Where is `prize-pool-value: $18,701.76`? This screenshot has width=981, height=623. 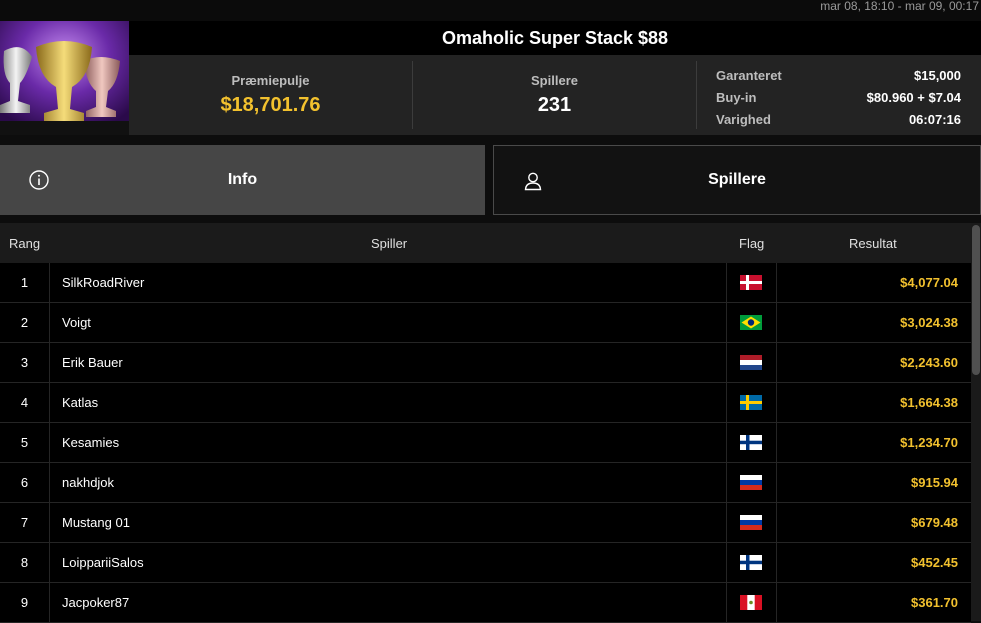 prize-pool-value: $18,701.76 is located at coordinates (270, 105).